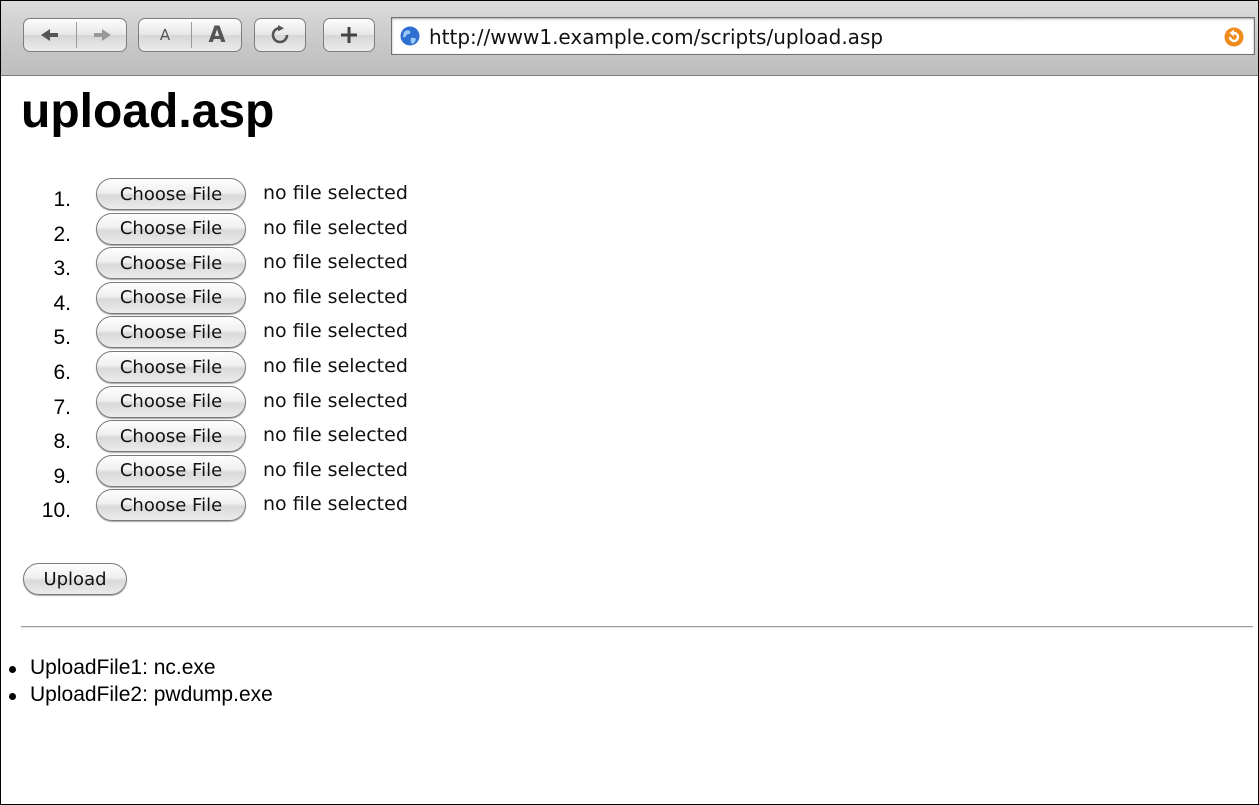  I want to click on row-number: 6., so click(62, 372).